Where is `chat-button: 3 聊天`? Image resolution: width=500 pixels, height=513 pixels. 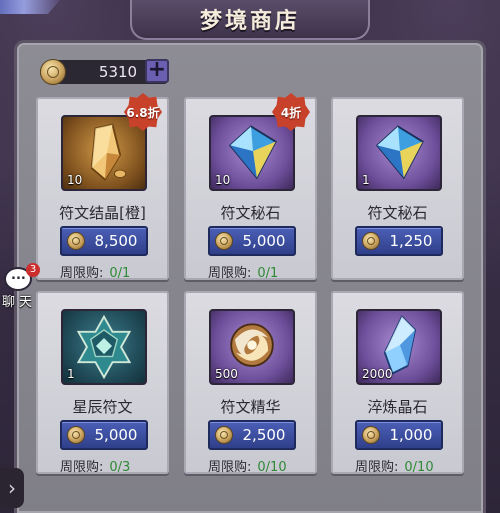
chat-button: 3 聊天 is located at coordinates (21, 287).